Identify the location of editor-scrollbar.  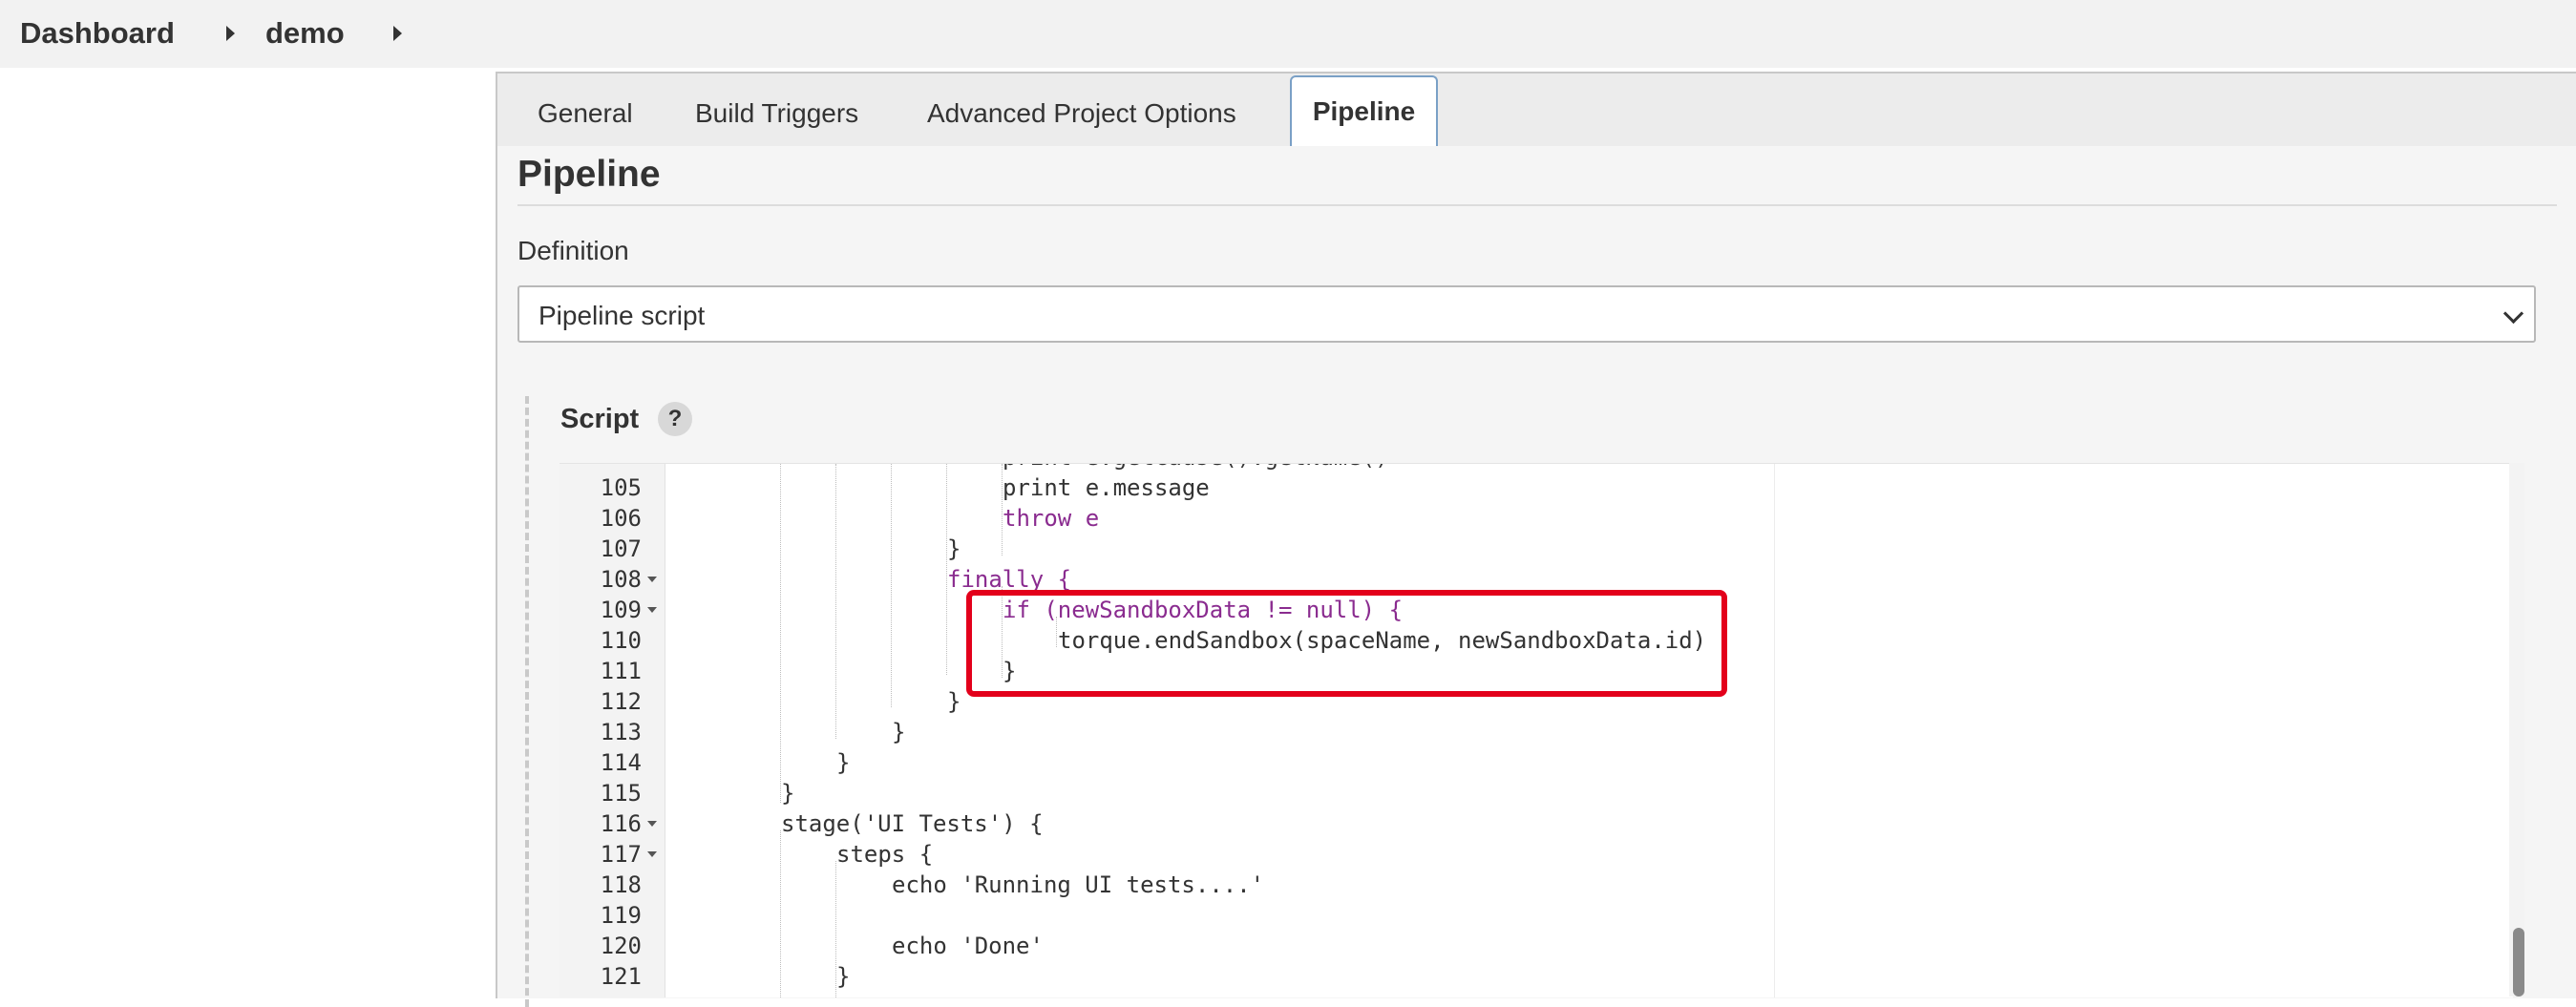
(2516, 730).